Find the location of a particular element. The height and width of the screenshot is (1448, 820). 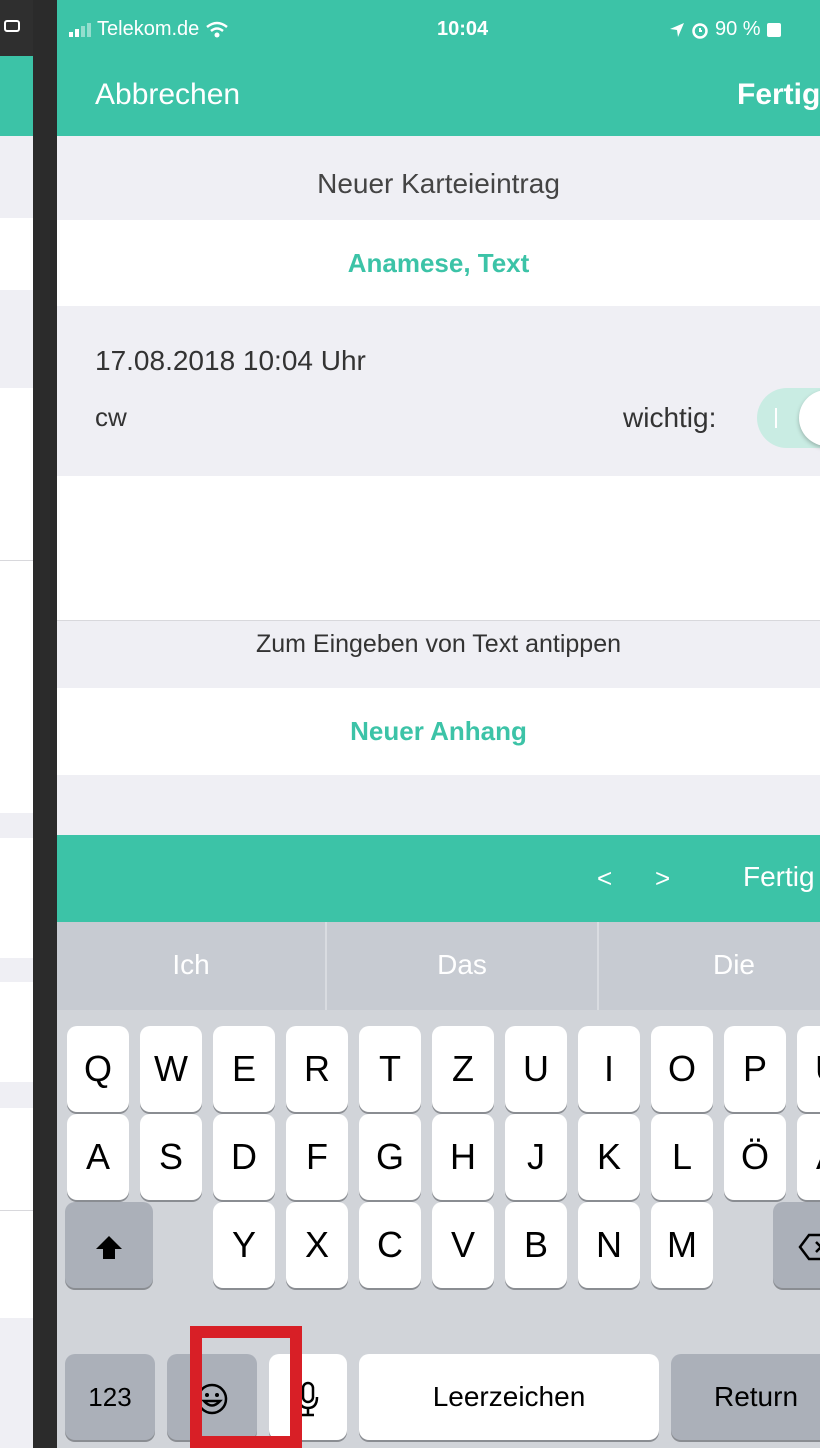

status-time: 10:04 is located at coordinates (463, 29).